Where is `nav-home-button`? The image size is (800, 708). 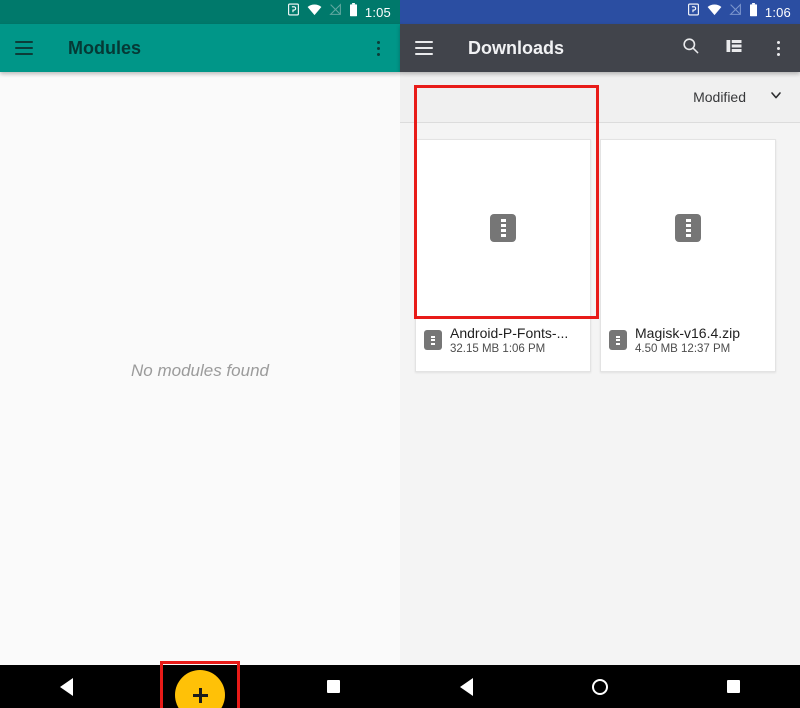
nav-home-button is located at coordinates (600, 686).